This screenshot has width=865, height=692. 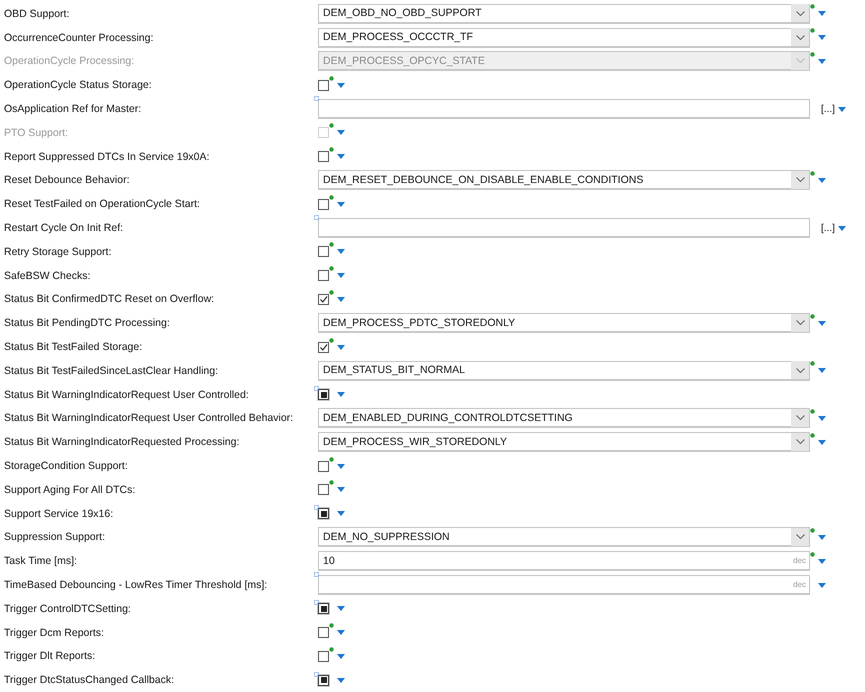 I want to click on setting-label: OBD Support:, so click(x=36, y=14).